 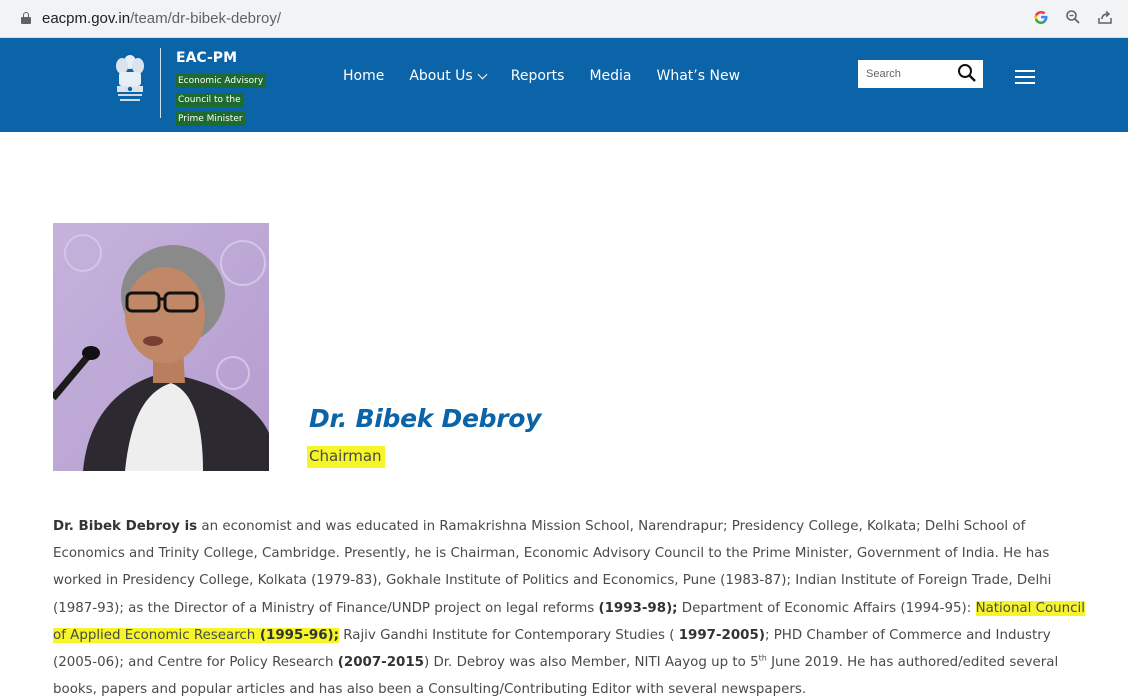 I want to click on nav-label-about-us: About Us, so click(x=441, y=76).